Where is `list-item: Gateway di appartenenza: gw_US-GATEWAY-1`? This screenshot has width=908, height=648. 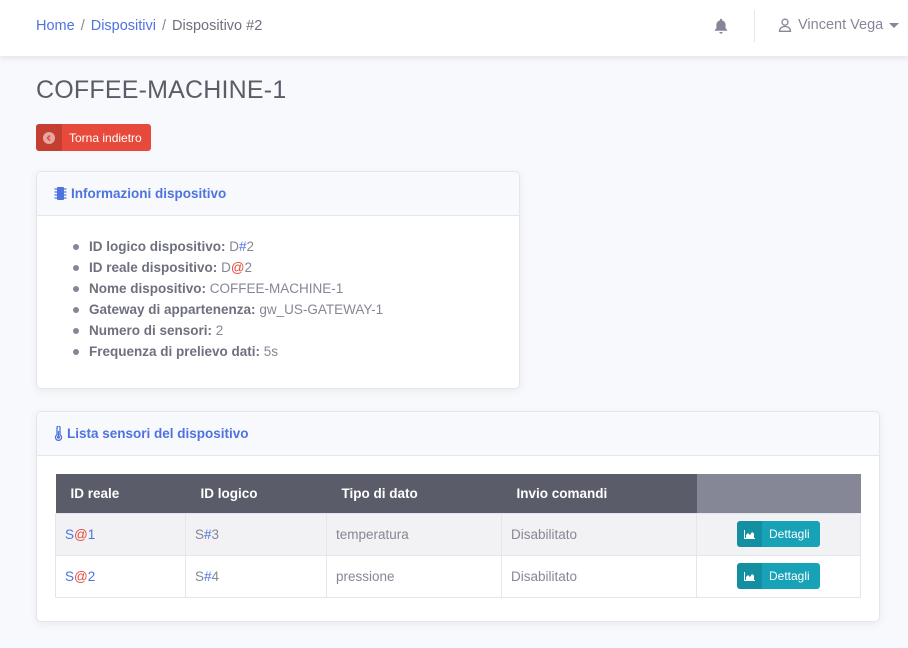
list-item: Gateway di appartenenza: gw_US-GATEWAY-1 is located at coordinates (295, 309).